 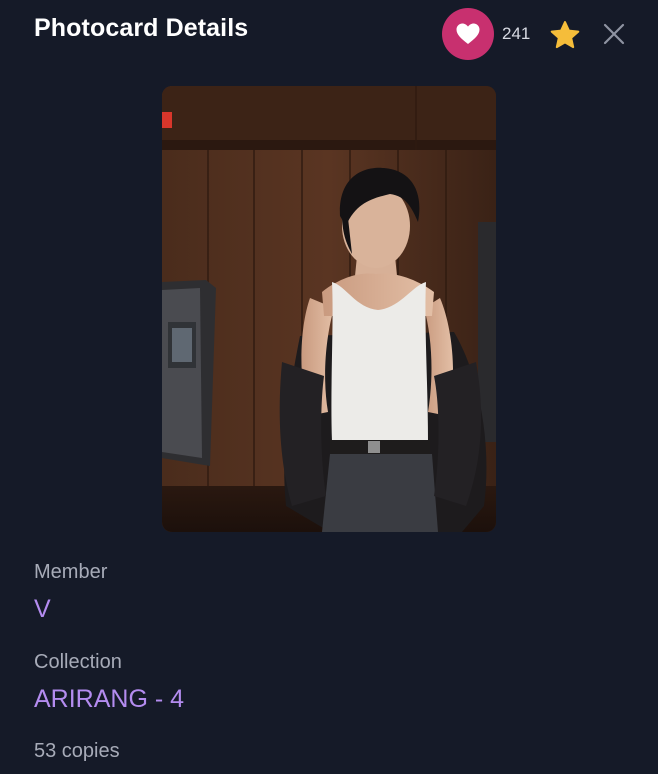 What do you see at coordinates (42, 609) in the screenshot?
I see `member-value: V` at bounding box center [42, 609].